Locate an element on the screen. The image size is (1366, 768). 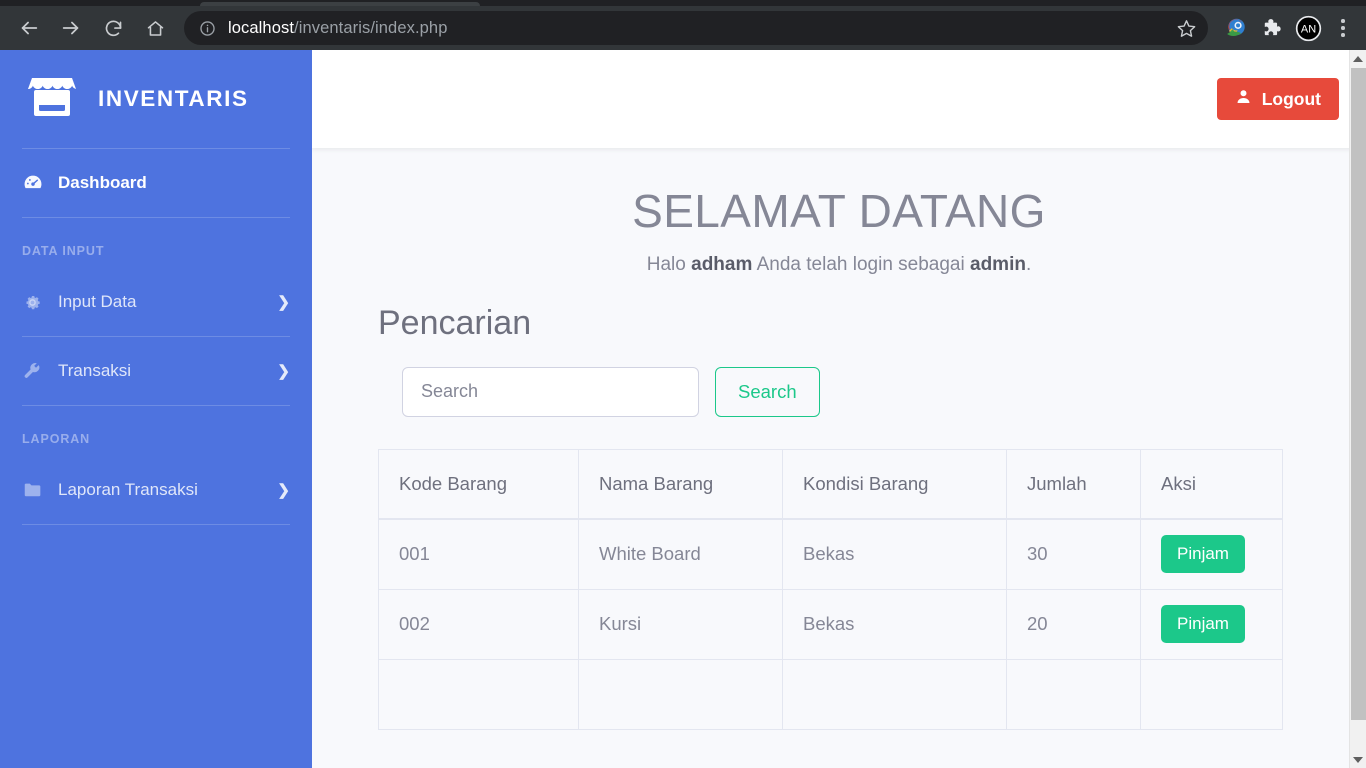
column-header-kode-barang: Kode Barang is located at coordinates (478, 484).